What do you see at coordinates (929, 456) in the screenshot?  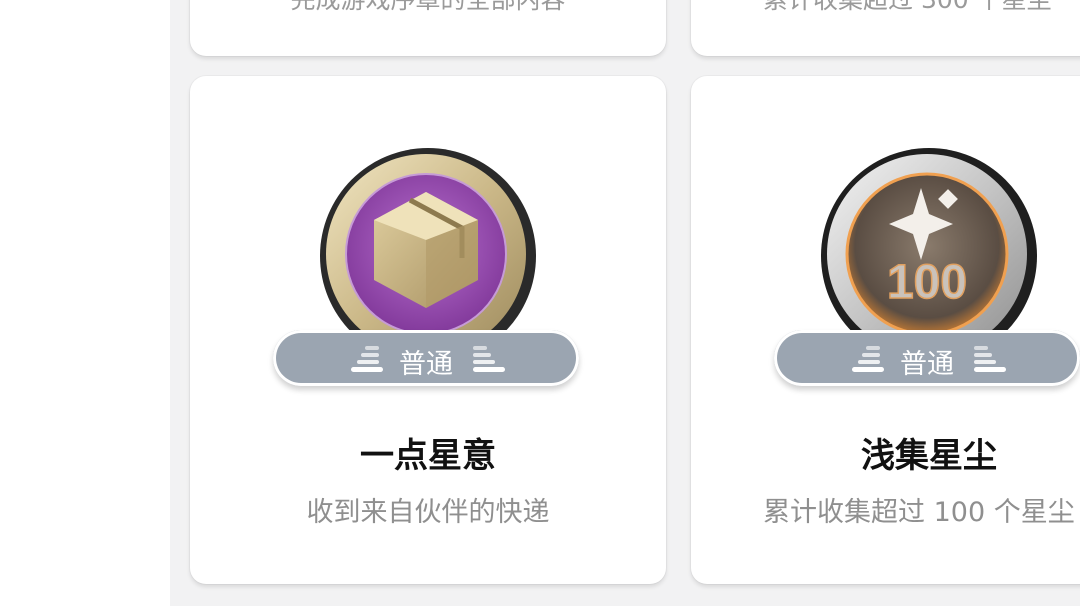 I see `achievement-title: 浅集星尘` at bounding box center [929, 456].